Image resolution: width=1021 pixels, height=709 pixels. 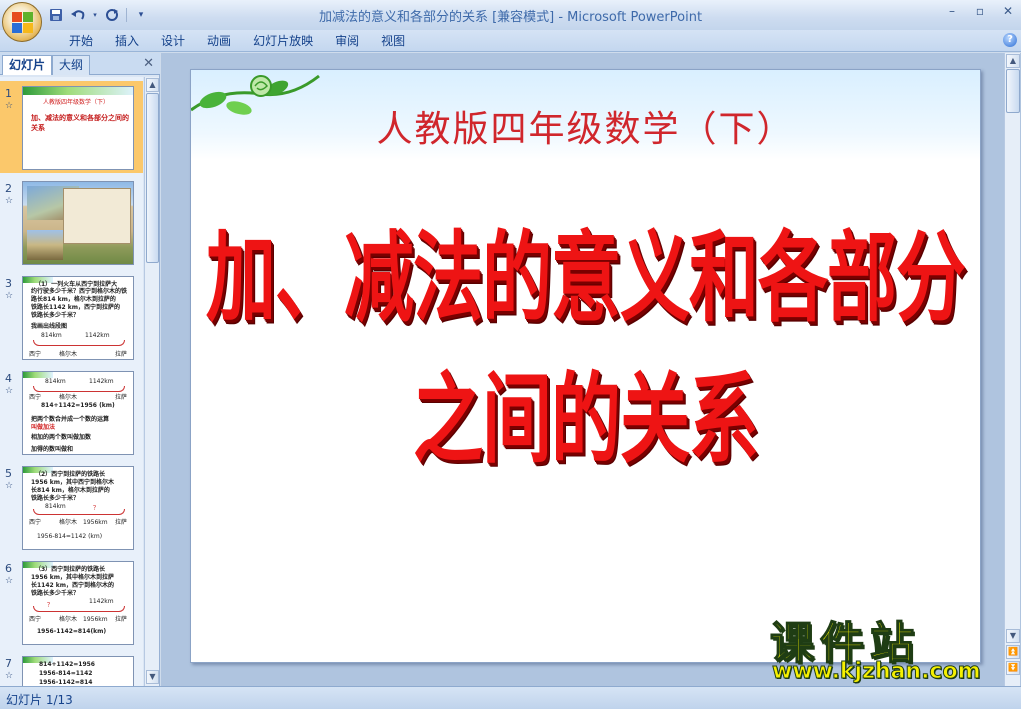 I want to click on close-button: ✕, so click(x=1008, y=11).